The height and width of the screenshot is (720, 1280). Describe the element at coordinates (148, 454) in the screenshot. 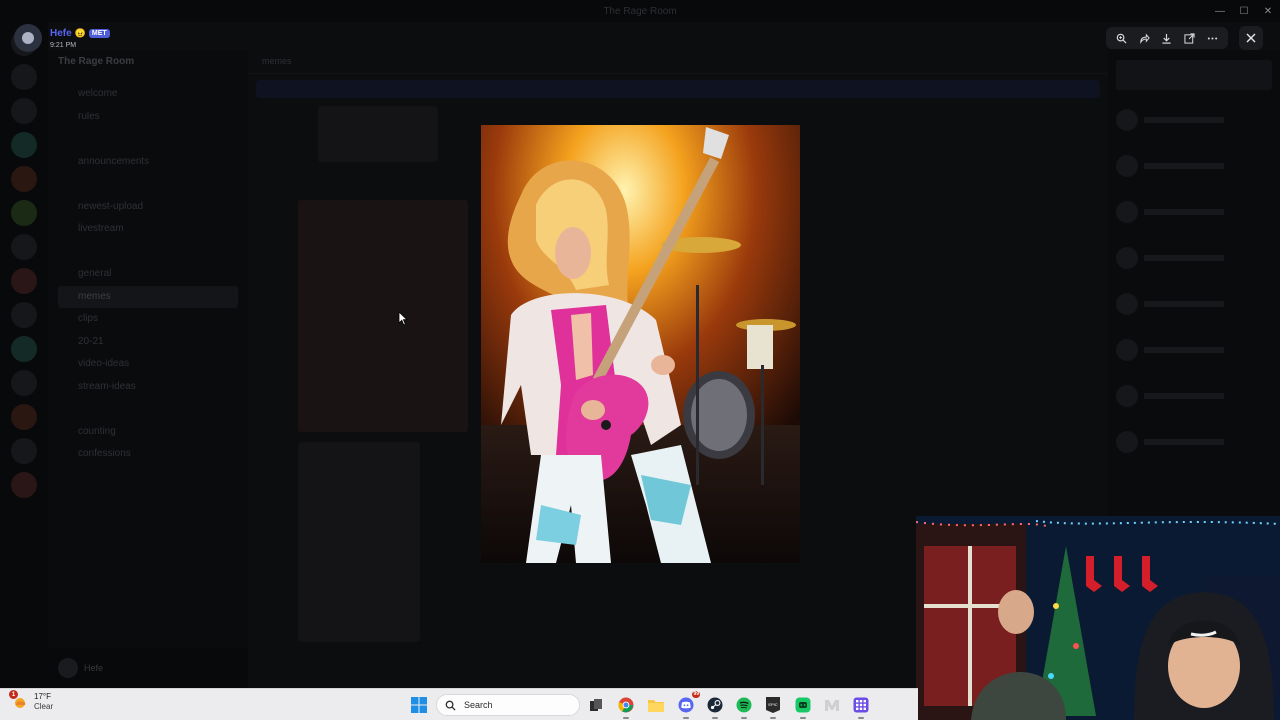

I see `channel-item: confessions` at that location.